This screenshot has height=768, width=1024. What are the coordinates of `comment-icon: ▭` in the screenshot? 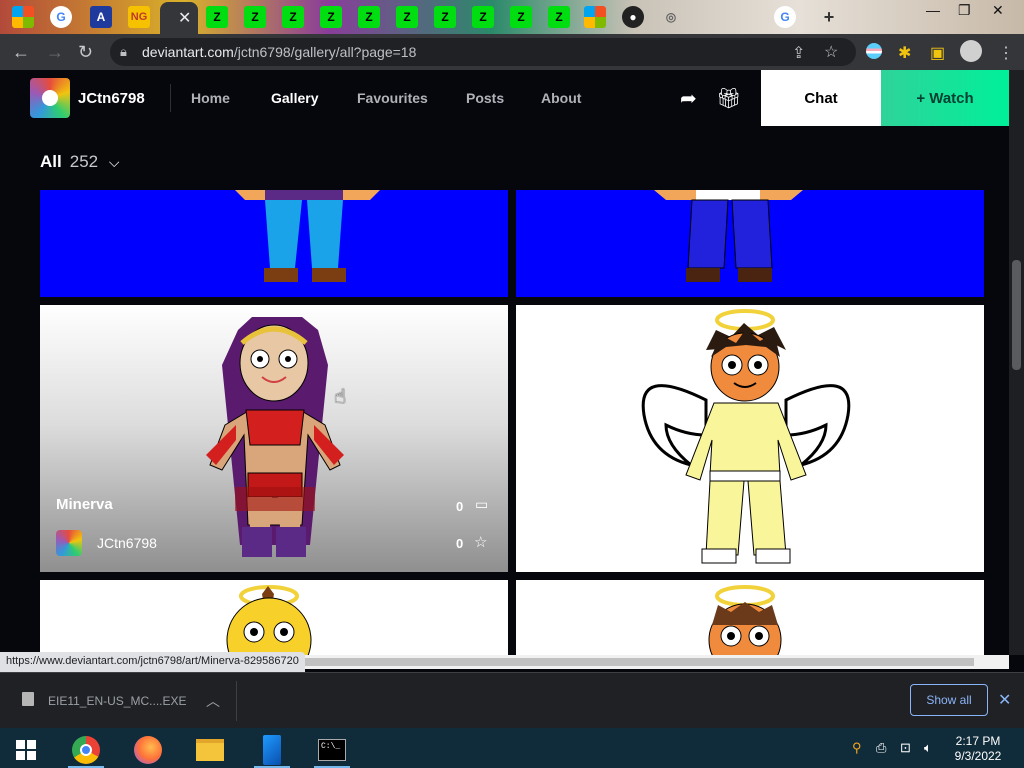 It's located at (481, 504).